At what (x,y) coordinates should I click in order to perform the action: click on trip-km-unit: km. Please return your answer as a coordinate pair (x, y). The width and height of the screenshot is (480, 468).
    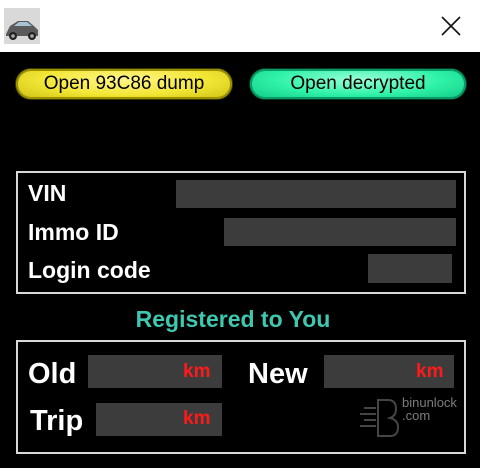
    Looking at the image, I should click on (197, 418).